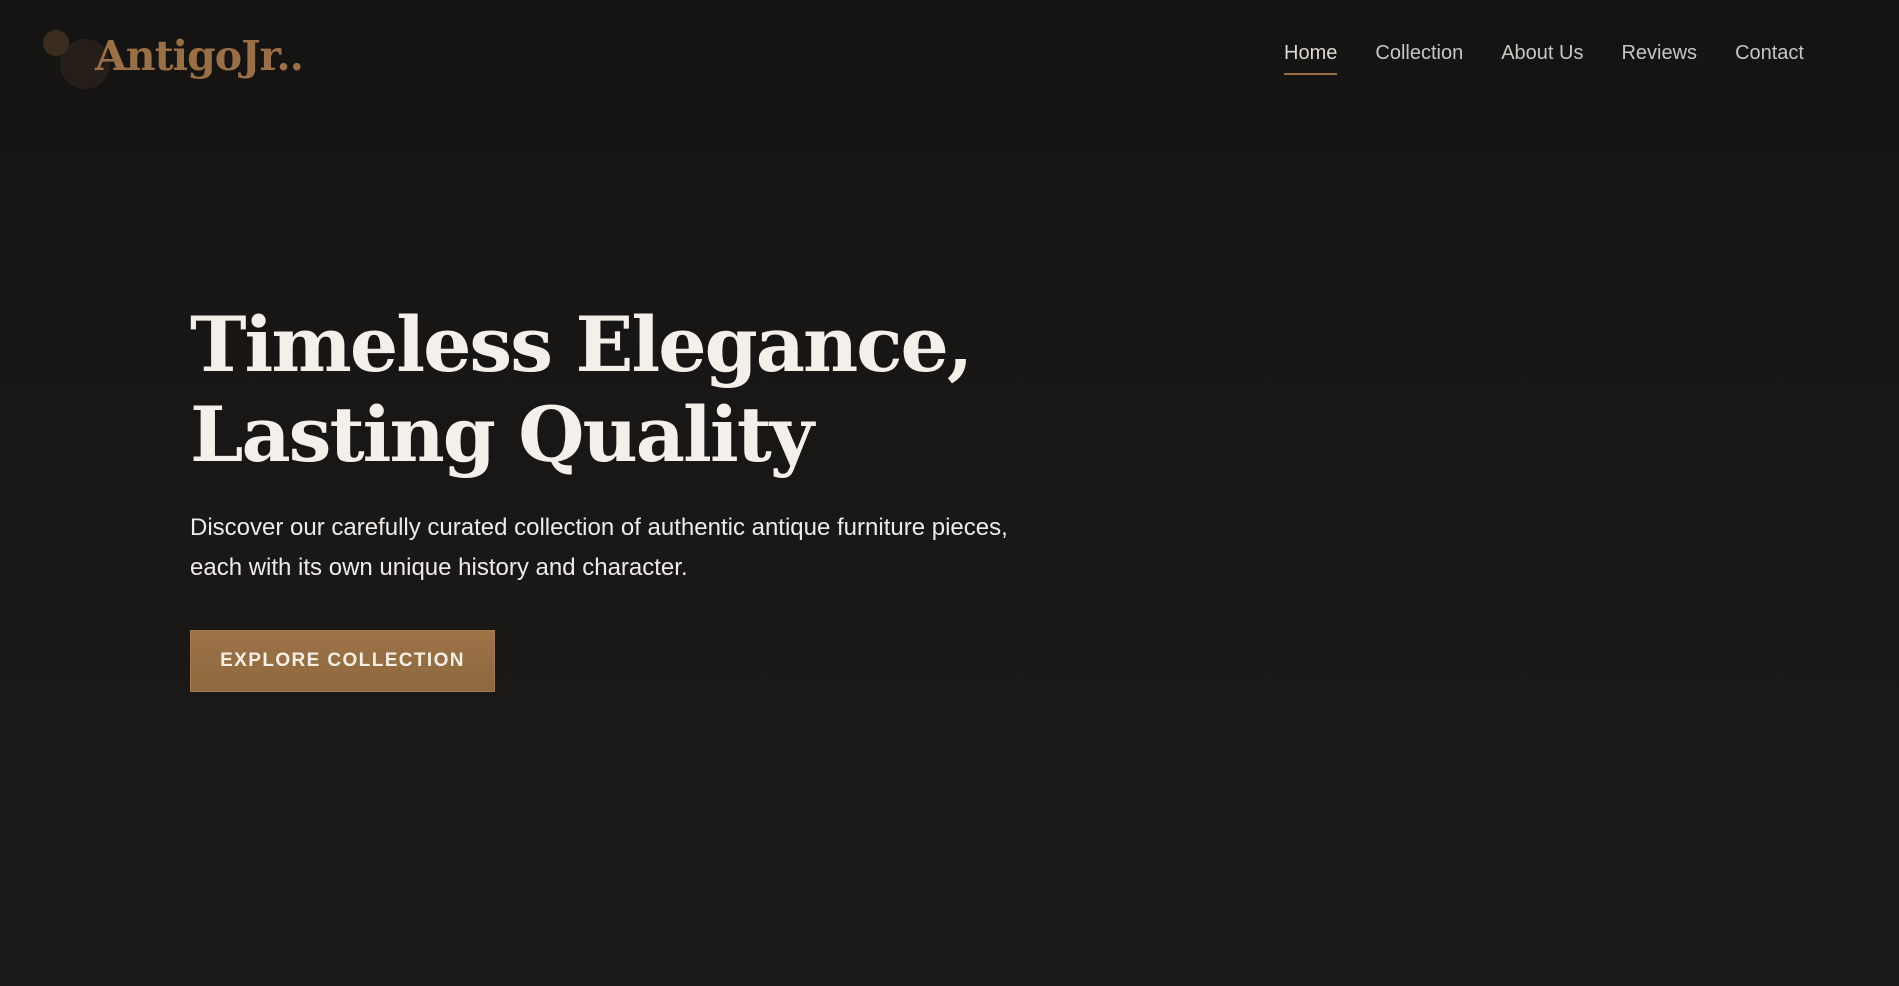  Describe the element at coordinates (502, 434) in the screenshot. I see `hero-title-line-2: Lasting Quality` at that location.